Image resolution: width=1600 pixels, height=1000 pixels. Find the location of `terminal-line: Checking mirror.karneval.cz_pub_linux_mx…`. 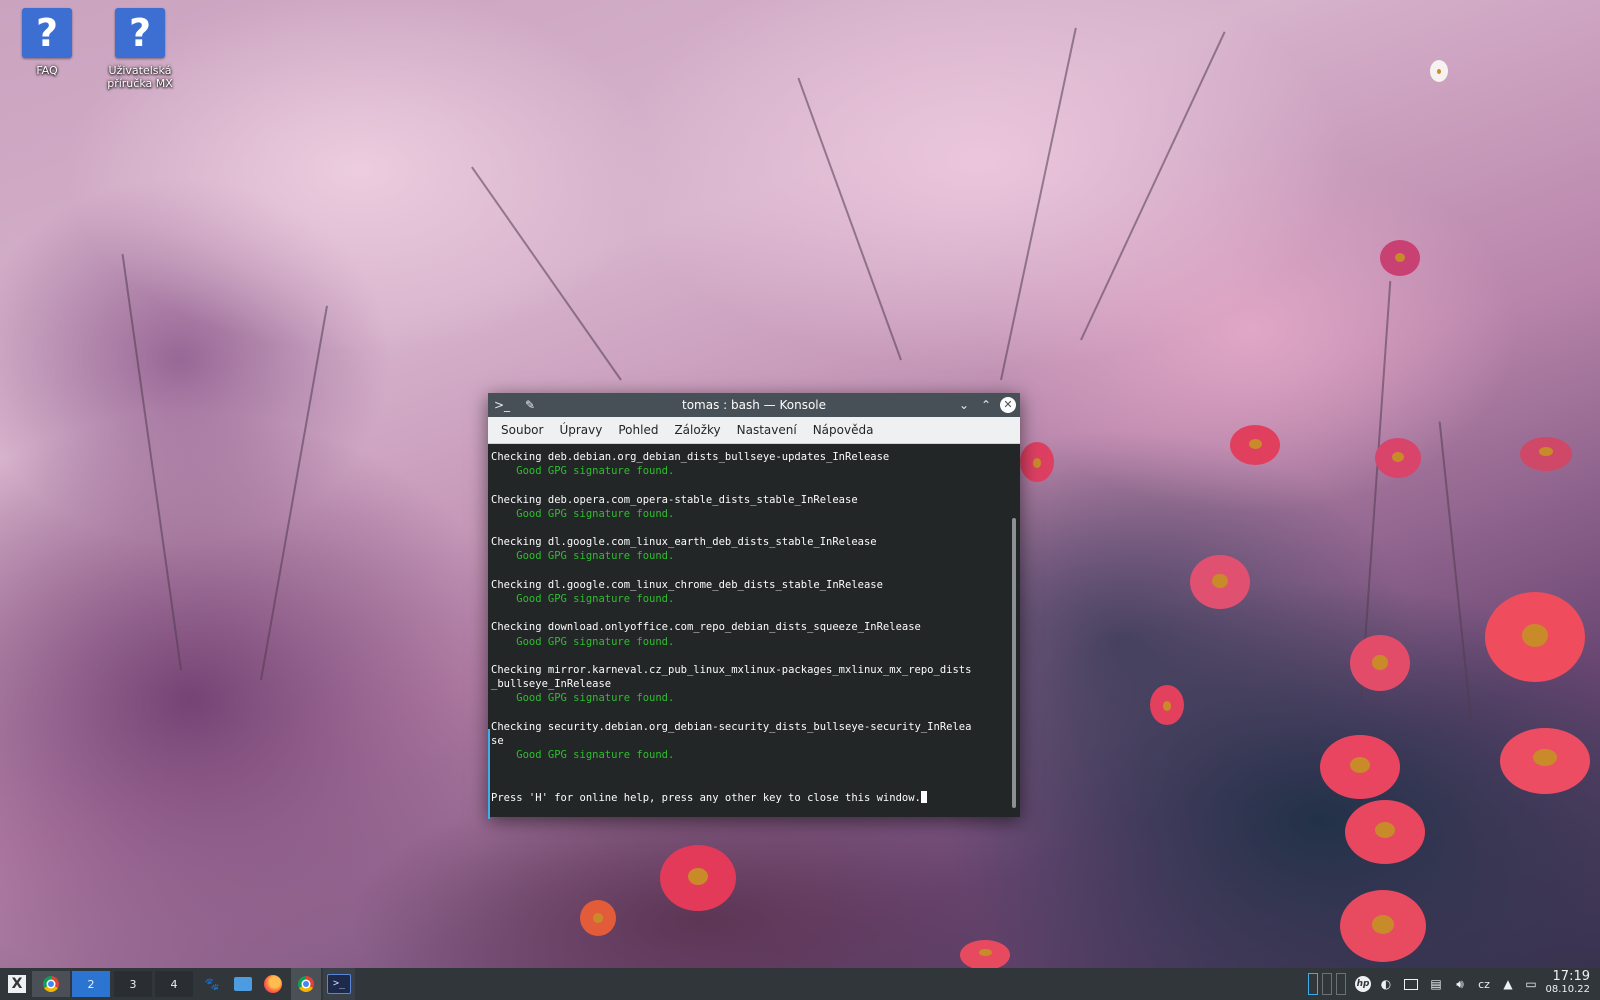

terminal-line: Checking mirror.karneval.cz_pub_linux_mx… is located at coordinates (731, 670).